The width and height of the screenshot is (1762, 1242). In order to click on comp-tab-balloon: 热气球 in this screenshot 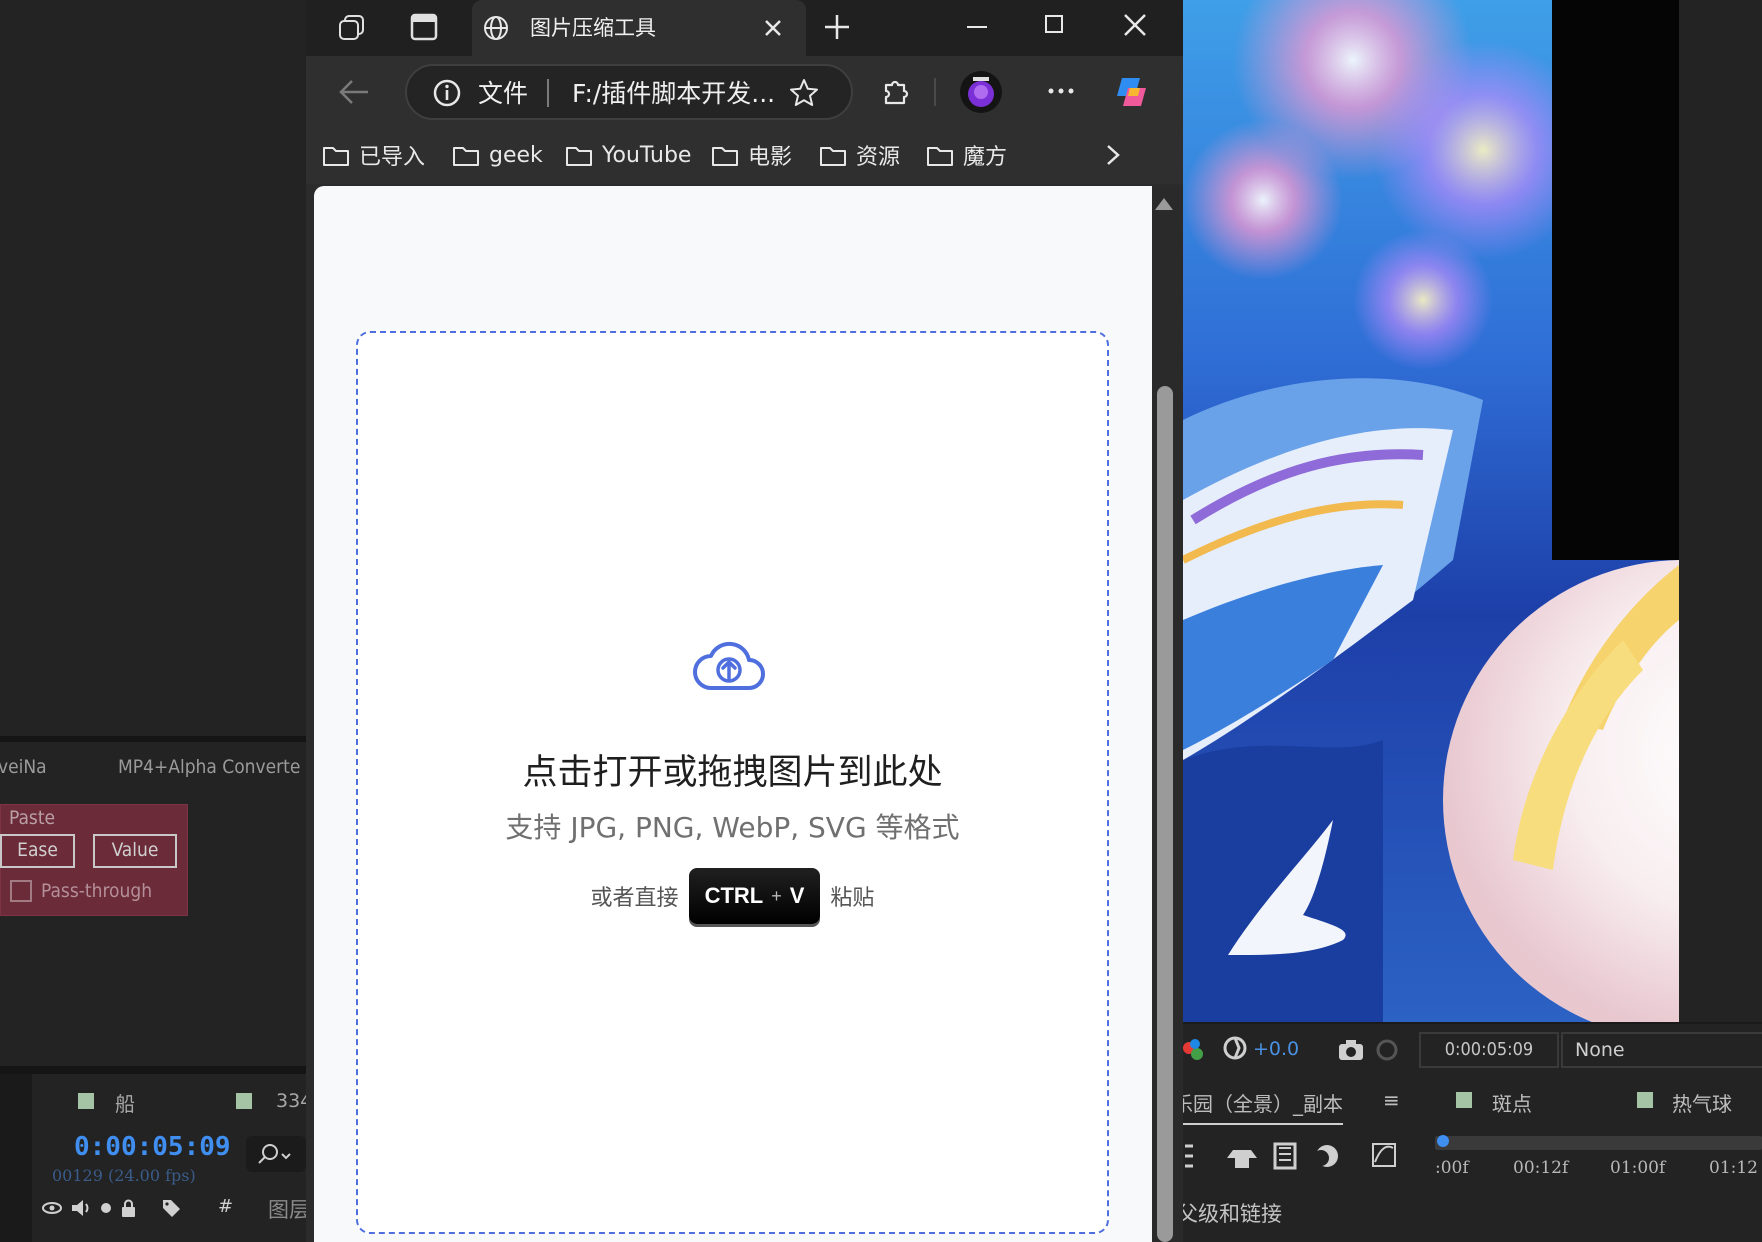, I will do `click(1702, 1102)`.